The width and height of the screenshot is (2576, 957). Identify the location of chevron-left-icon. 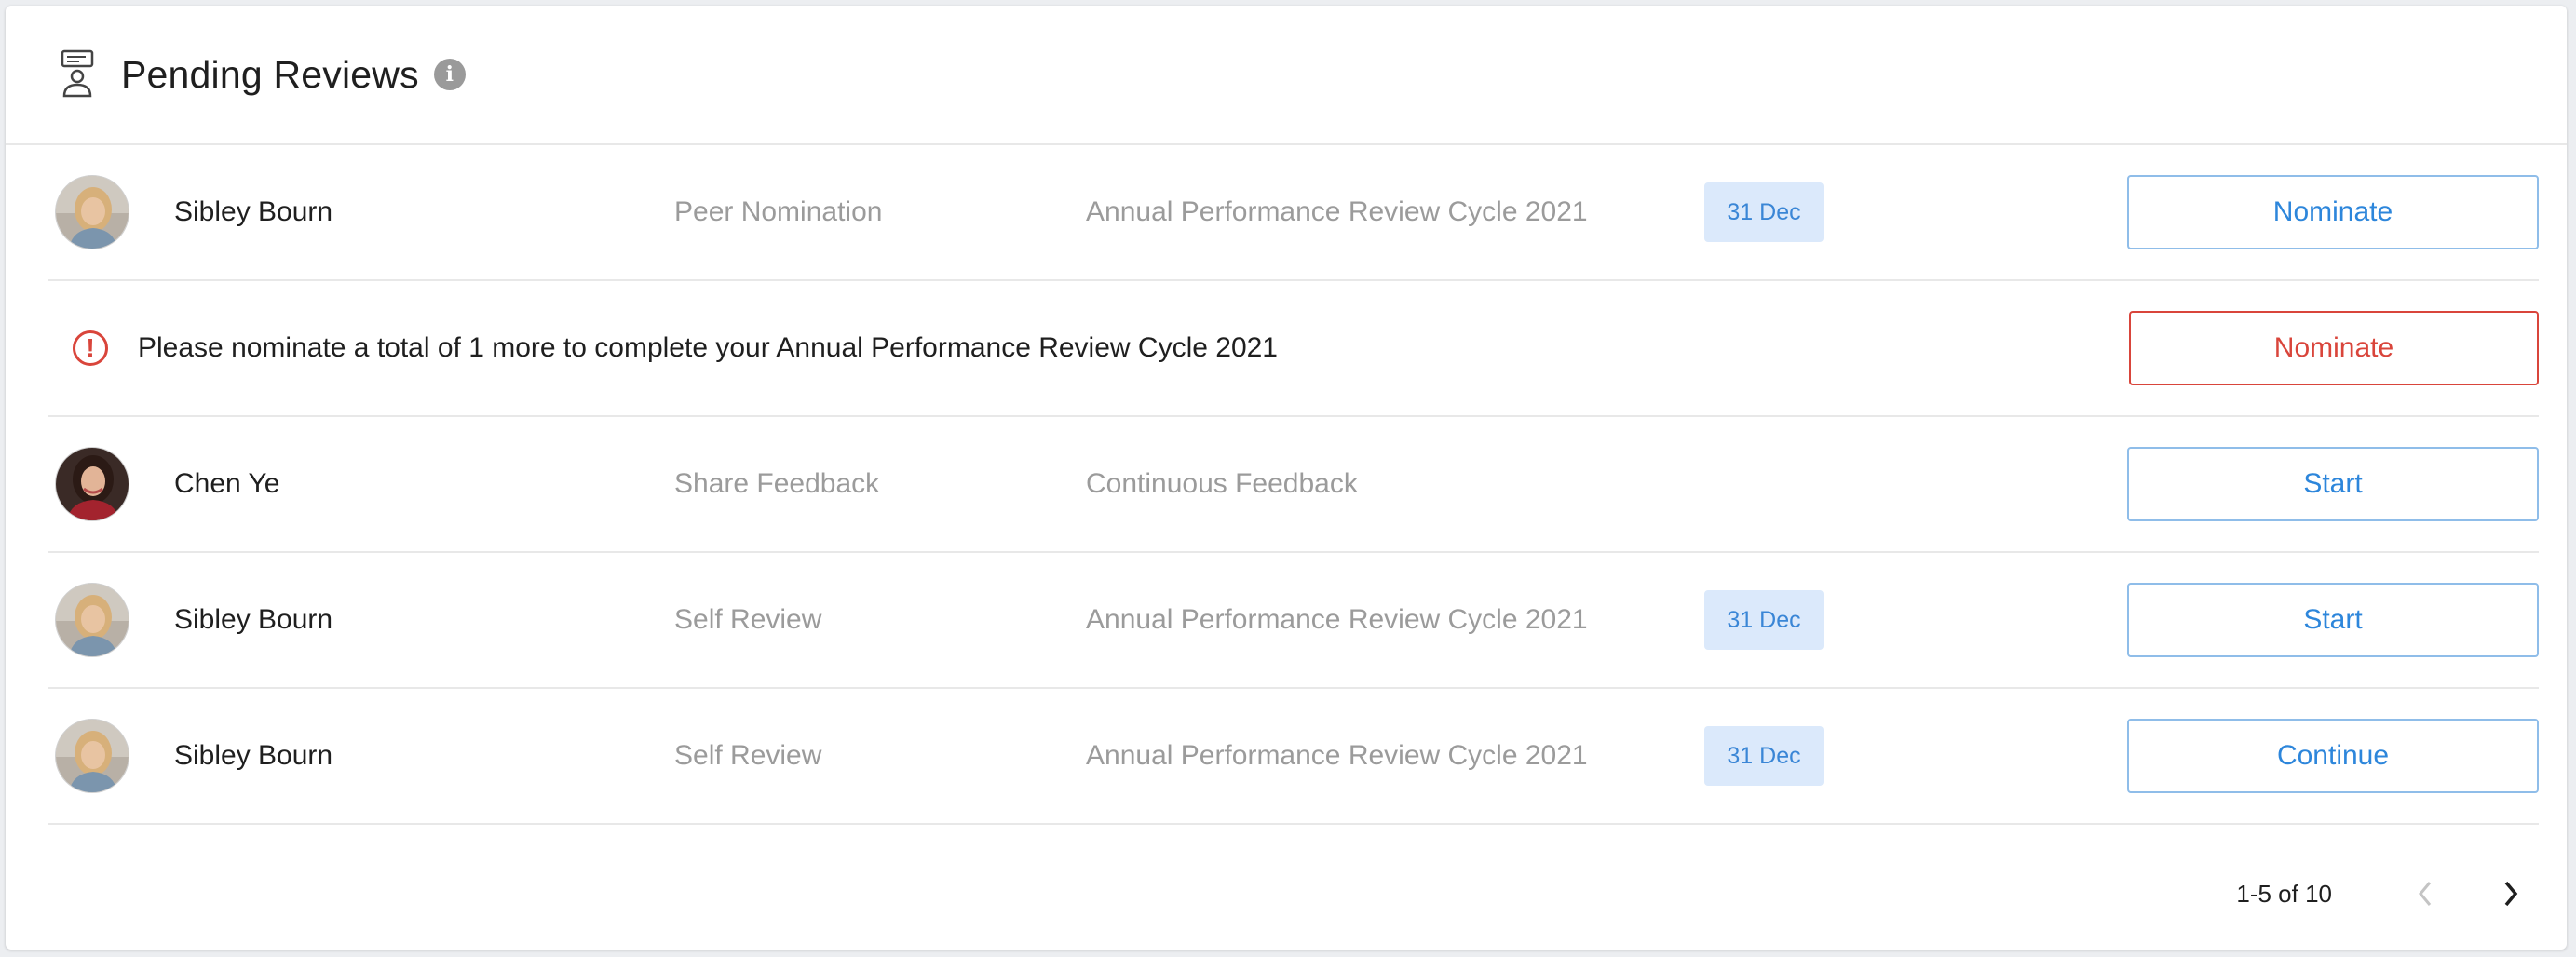
(2425, 894).